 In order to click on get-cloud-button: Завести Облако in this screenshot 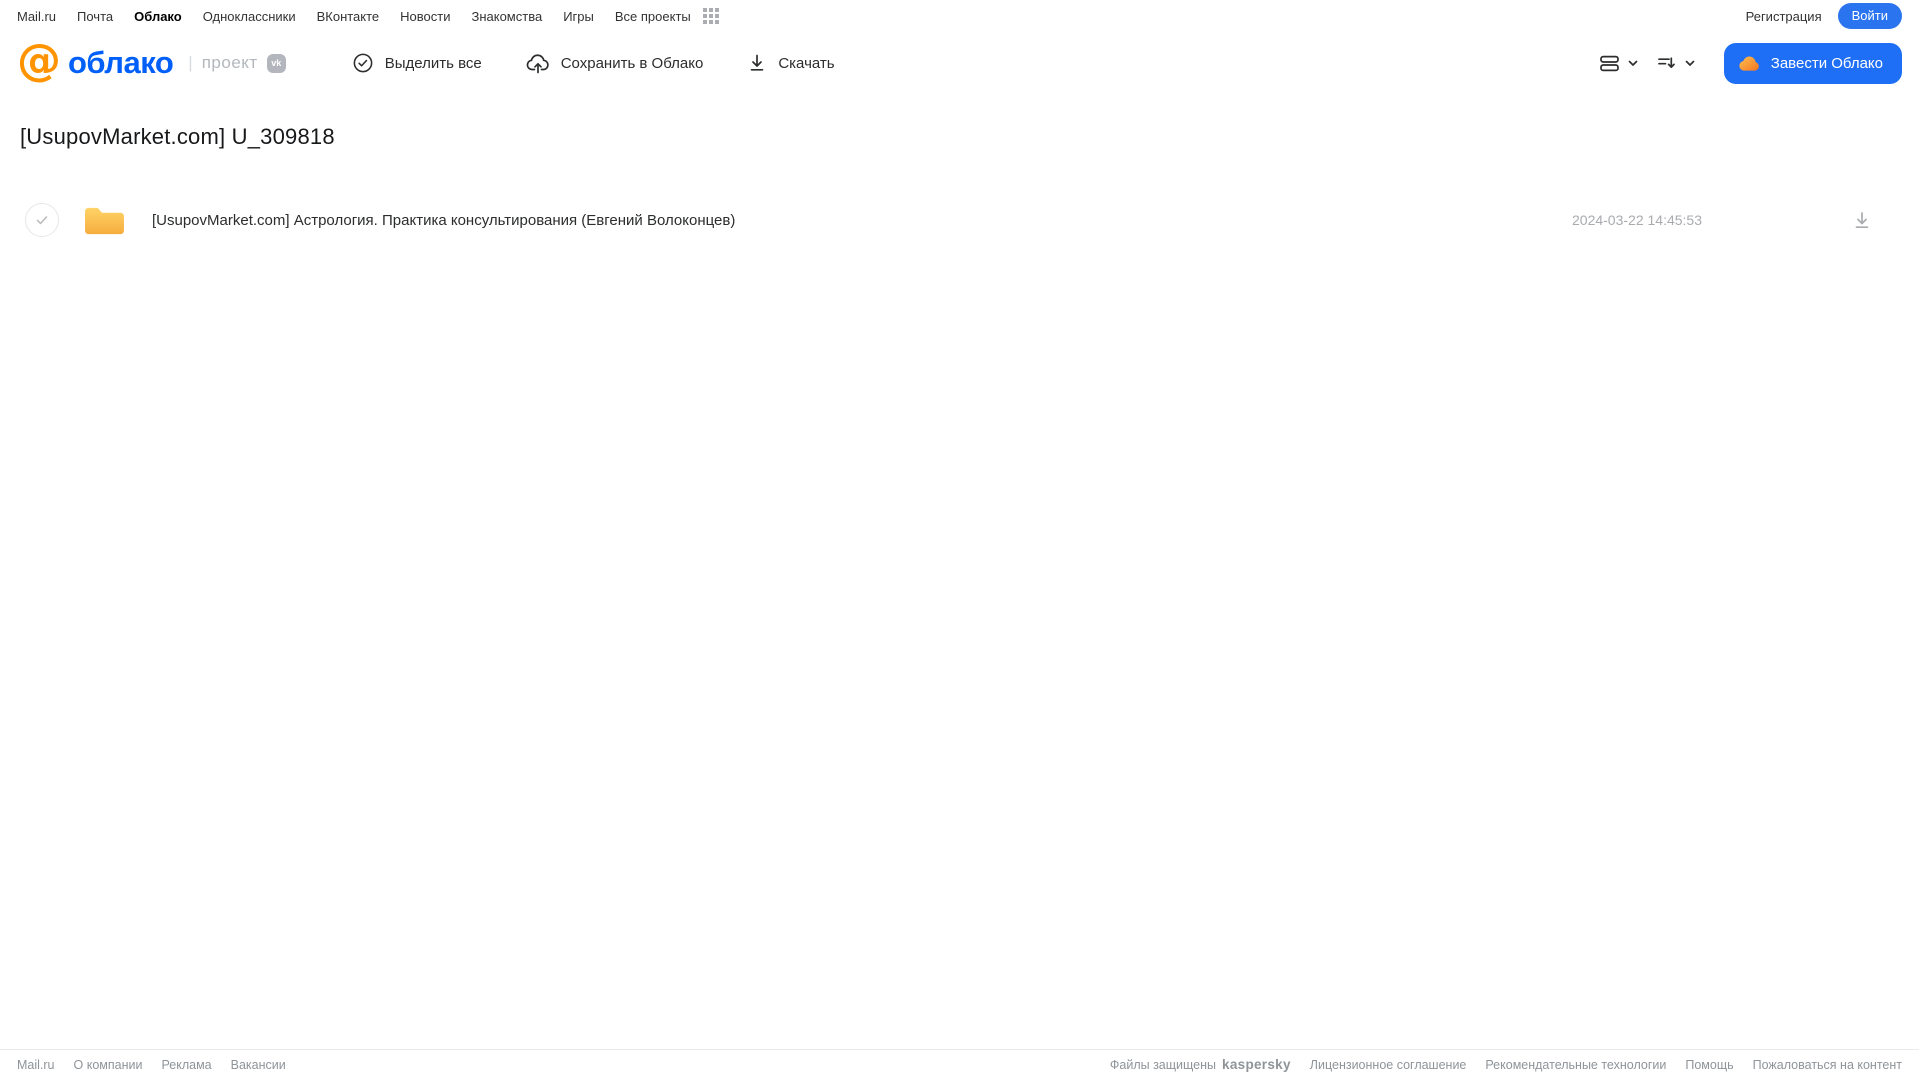, I will do `click(1812, 63)`.